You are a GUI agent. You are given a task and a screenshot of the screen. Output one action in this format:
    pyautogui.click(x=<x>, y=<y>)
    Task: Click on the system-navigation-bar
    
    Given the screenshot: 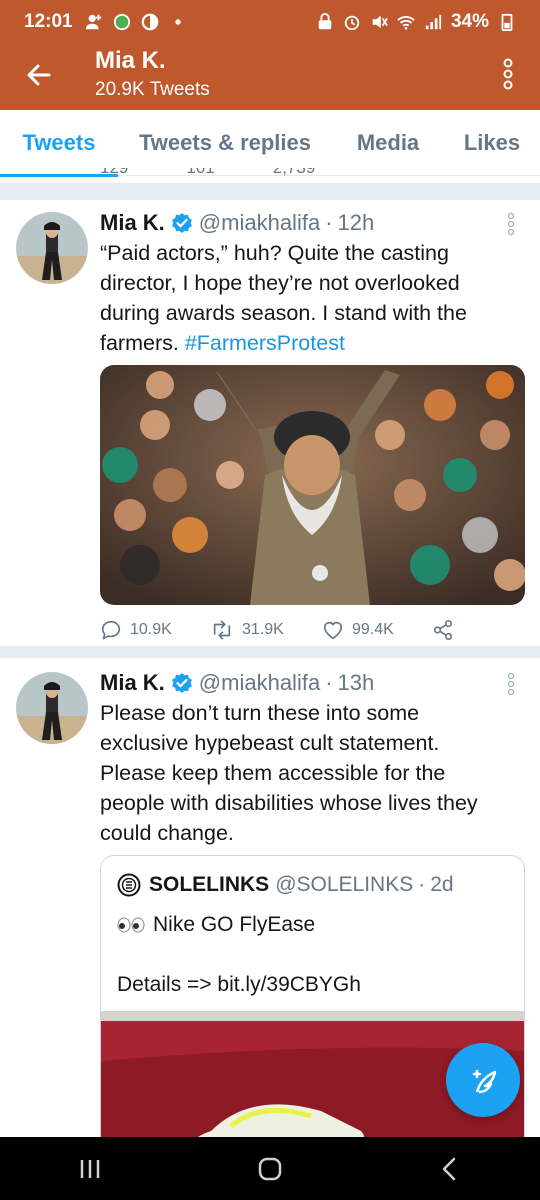 What is the action you would take?
    pyautogui.click(x=270, y=1168)
    